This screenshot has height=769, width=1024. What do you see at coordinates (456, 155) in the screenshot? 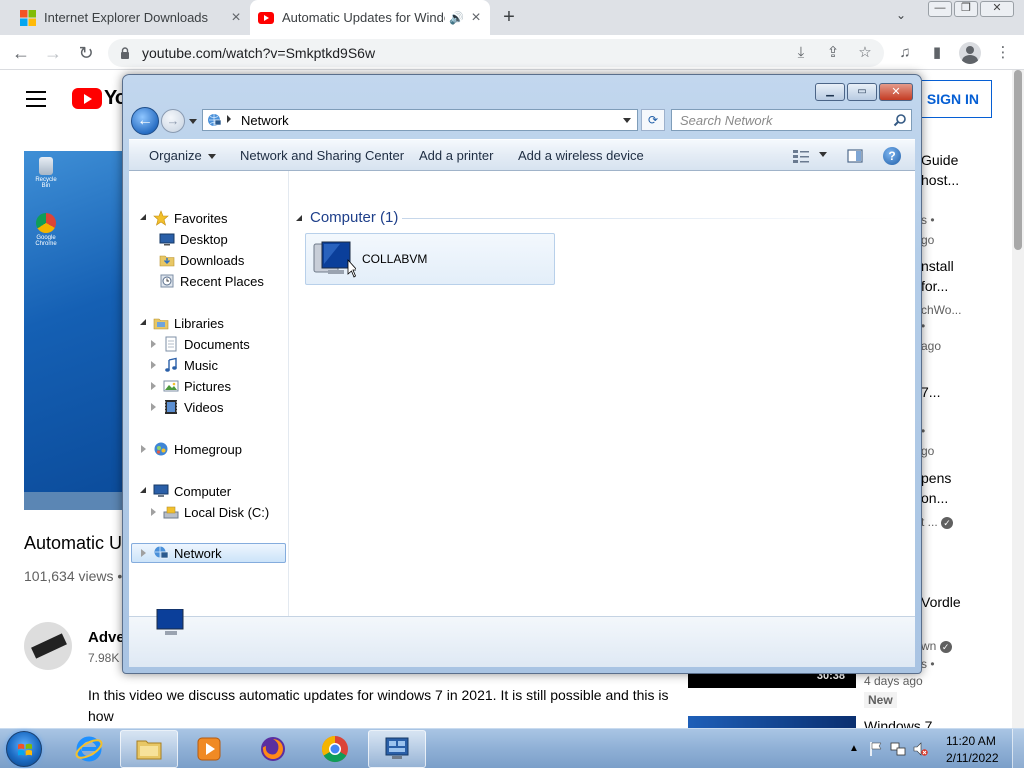
I see `add-printer-button: Add a printer` at bounding box center [456, 155].